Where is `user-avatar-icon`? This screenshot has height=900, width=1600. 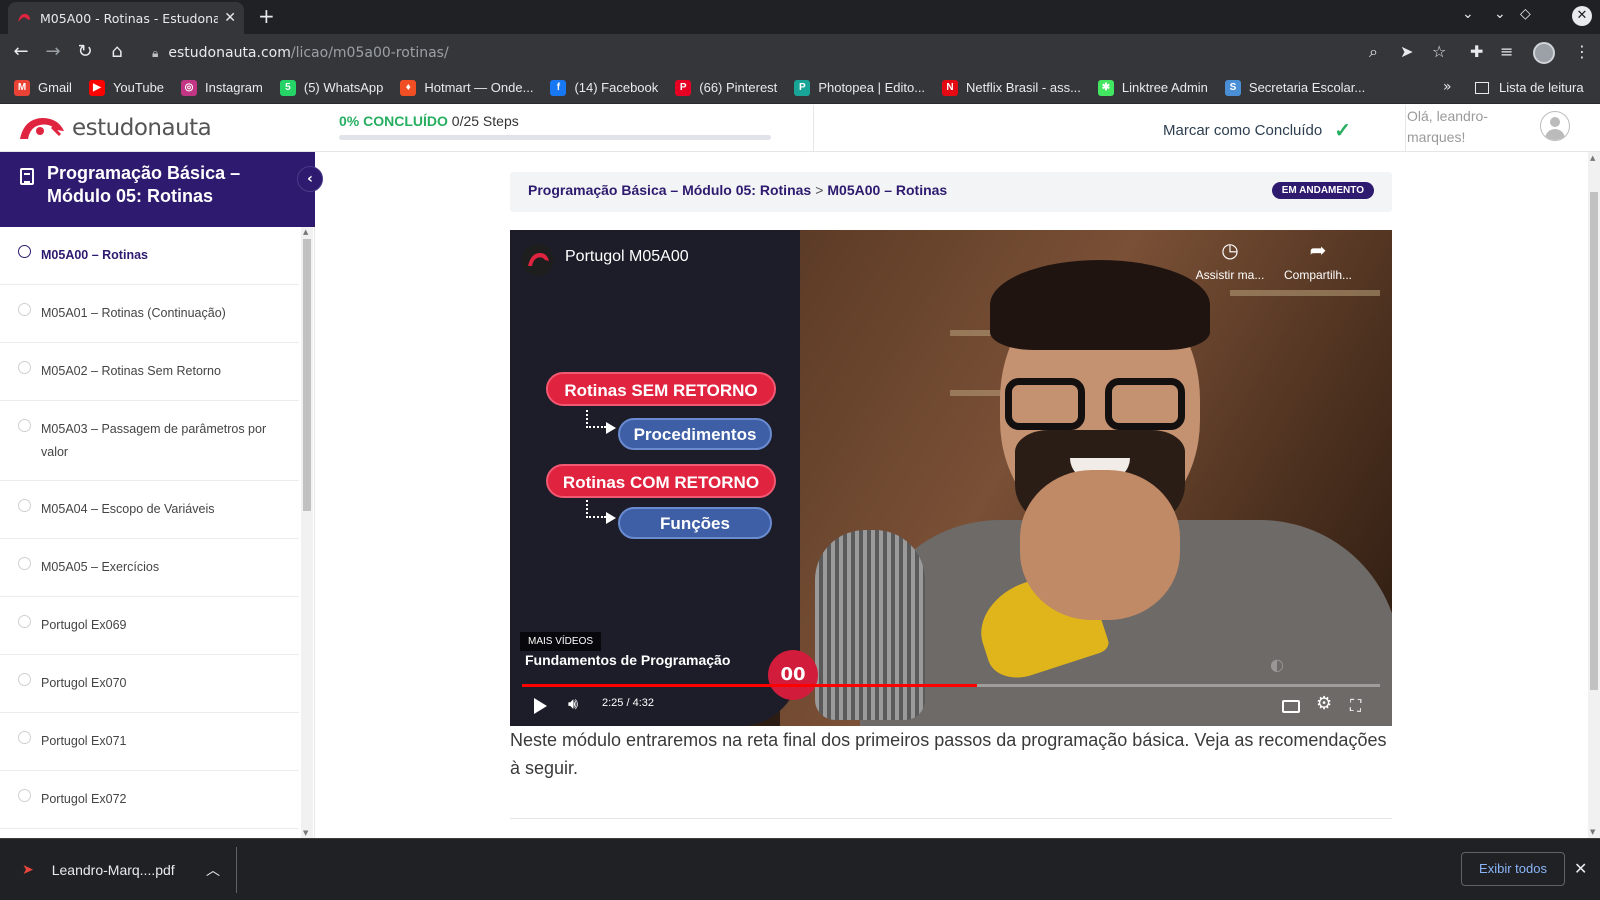
user-avatar-icon is located at coordinates (1555, 126).